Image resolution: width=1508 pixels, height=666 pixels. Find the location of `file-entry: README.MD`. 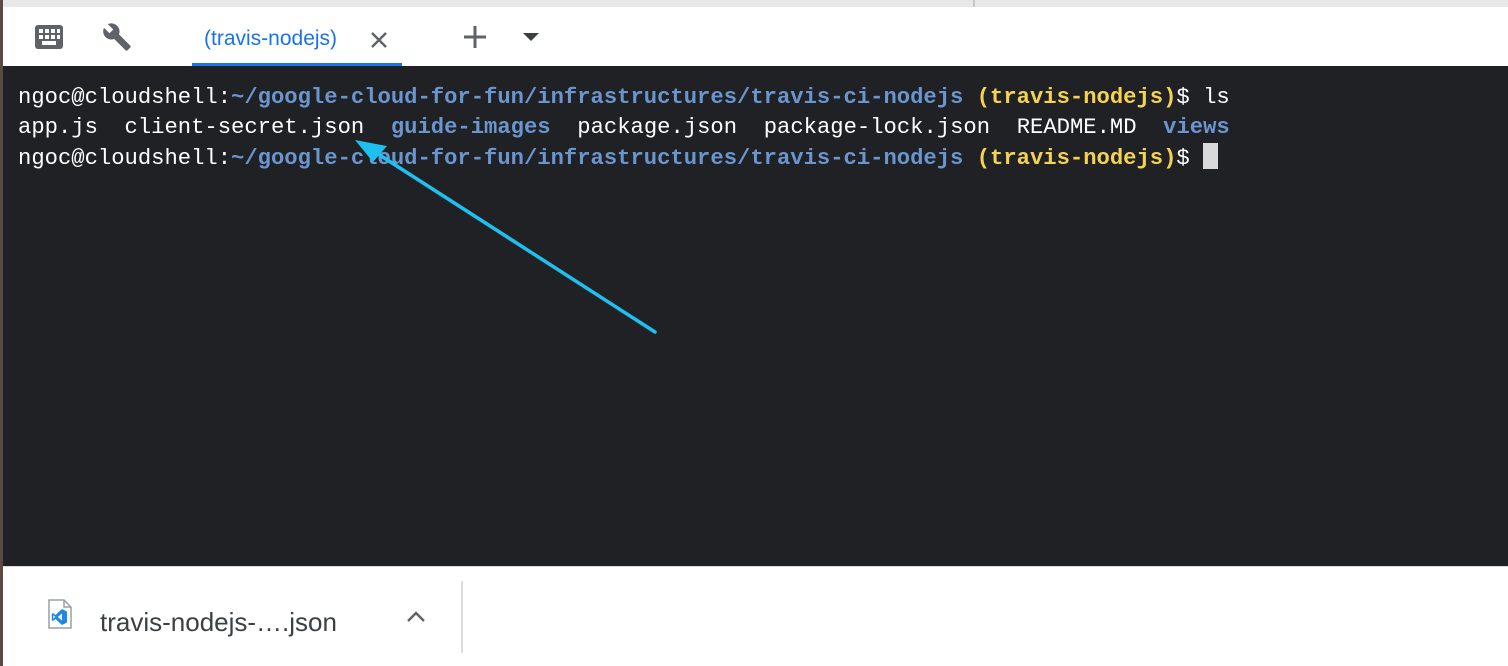

file-entry: README.MD is located at coordinates (1076, 127).